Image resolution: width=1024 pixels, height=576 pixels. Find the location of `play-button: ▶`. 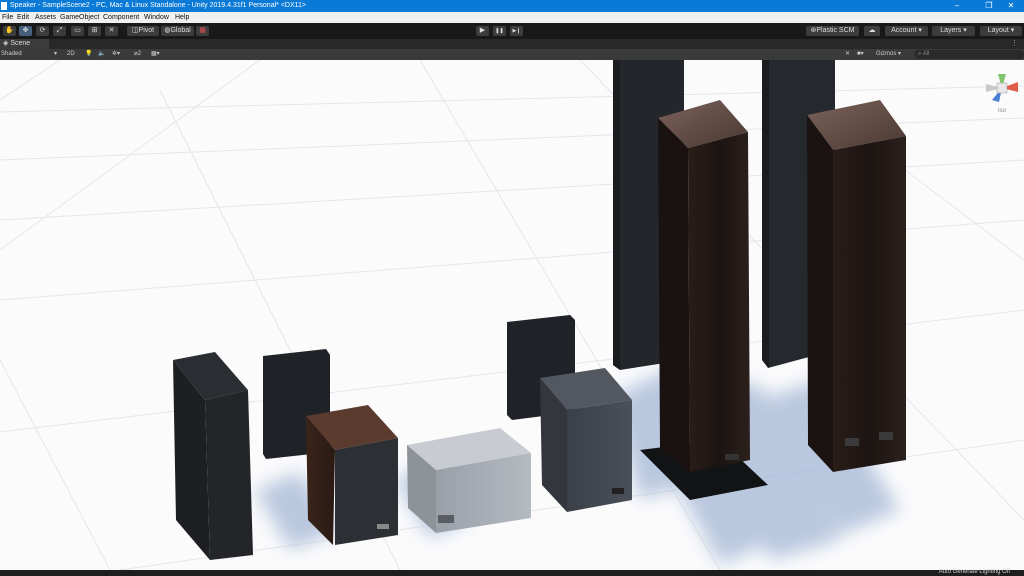

play-button: ▶ is located at coordinates (482, 31).